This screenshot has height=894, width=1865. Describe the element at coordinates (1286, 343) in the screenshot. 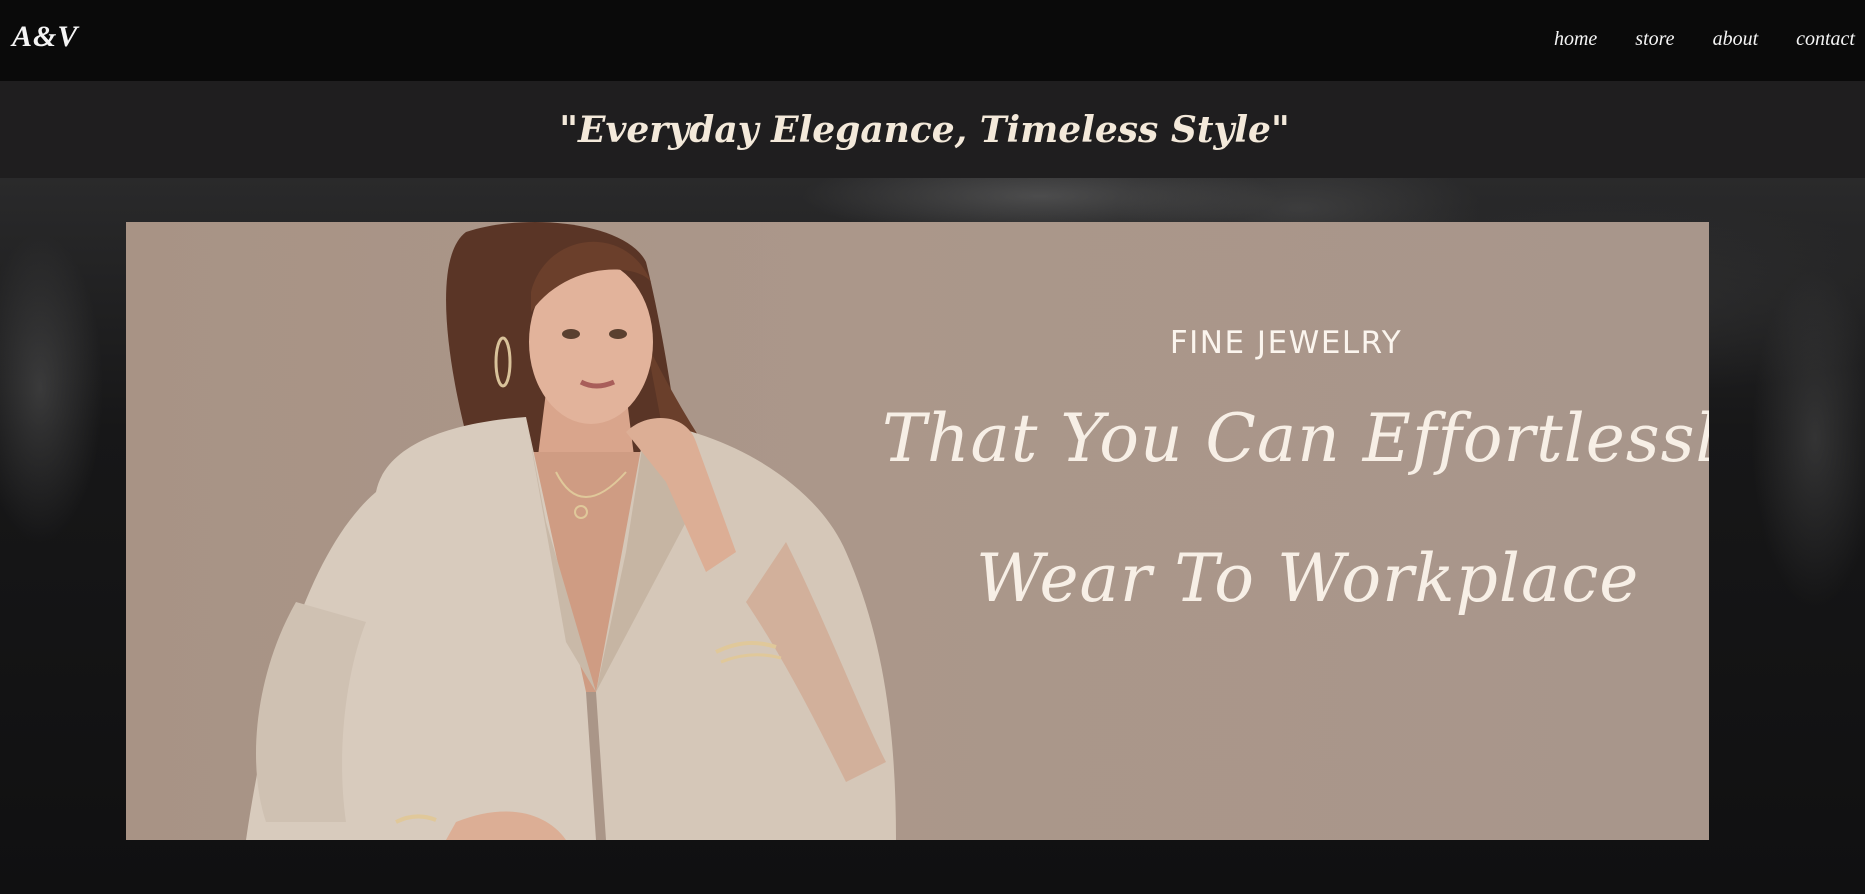

I see `banner-heading: FINE JEWELRY` at that location.